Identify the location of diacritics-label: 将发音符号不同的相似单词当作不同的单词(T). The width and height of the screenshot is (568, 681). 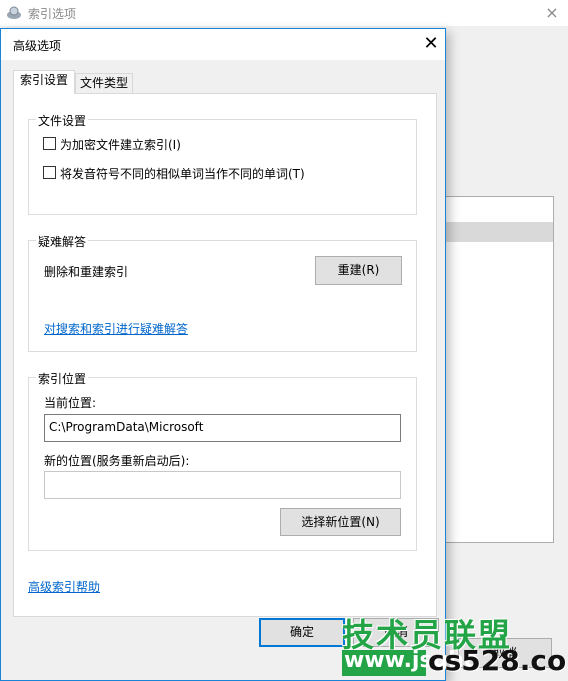
(182, 173).